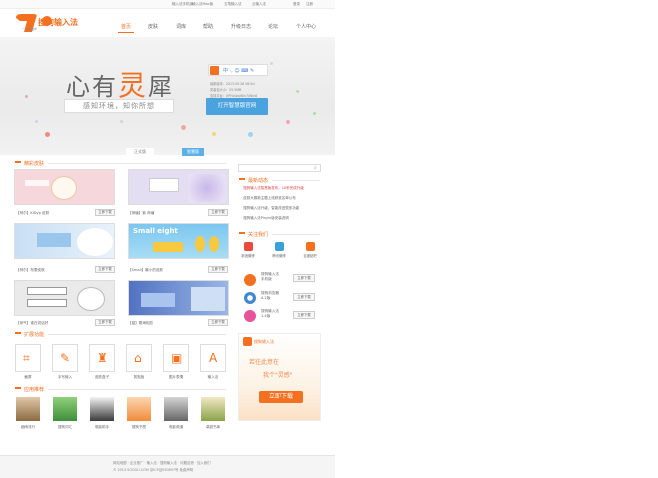 The height and width of the screenshot is (478, 658). I want to click on sogou-logo: 搜狗输入法 一直在进步, so click(49, 23).